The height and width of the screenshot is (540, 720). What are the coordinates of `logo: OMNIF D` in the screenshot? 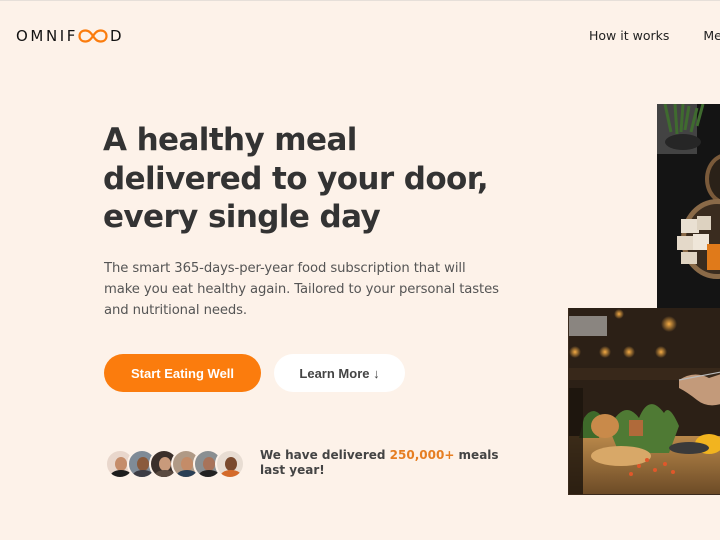 It's located at (70, 36).